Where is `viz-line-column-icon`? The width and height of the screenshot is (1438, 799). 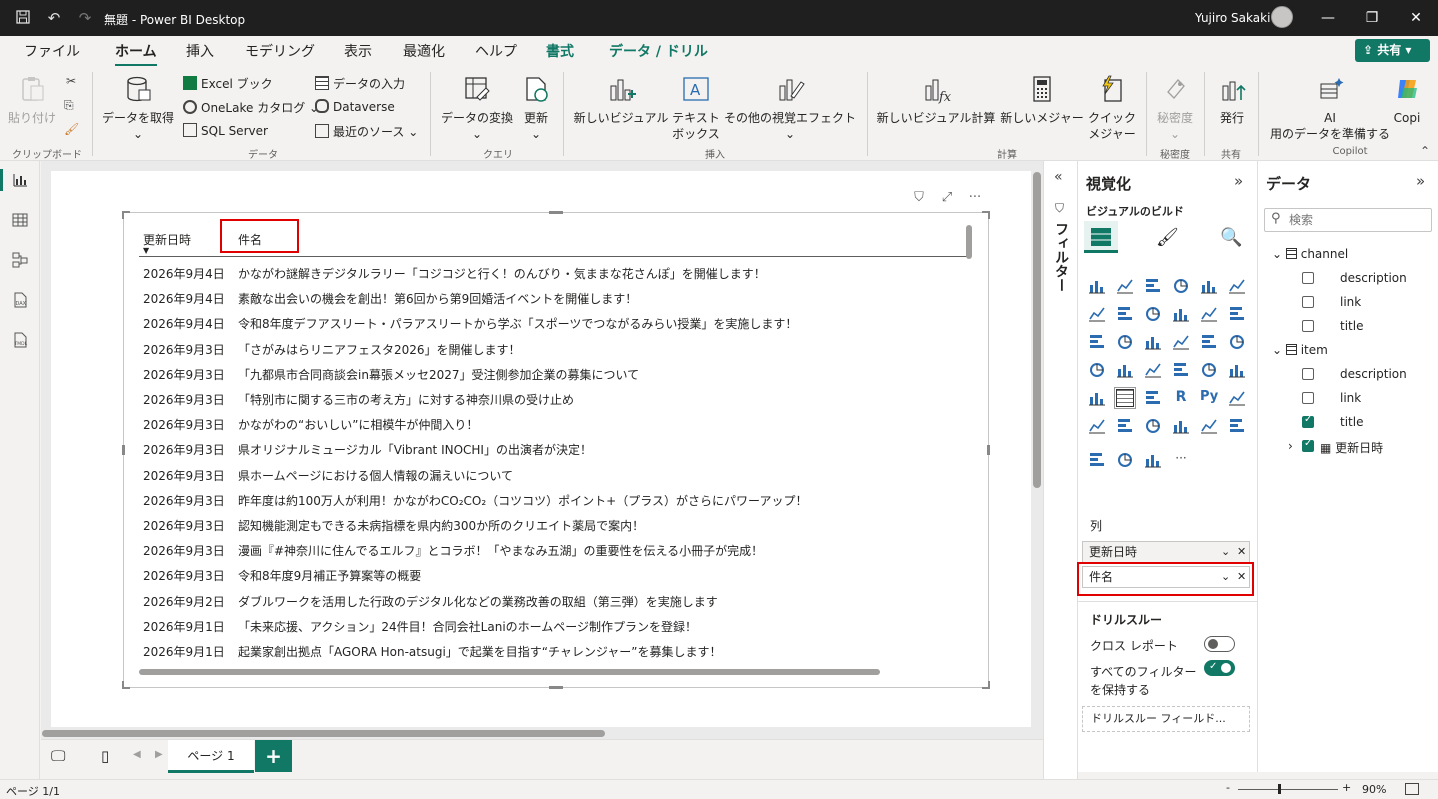
viz-line-column-icon is located at coordinates (1209, 314).